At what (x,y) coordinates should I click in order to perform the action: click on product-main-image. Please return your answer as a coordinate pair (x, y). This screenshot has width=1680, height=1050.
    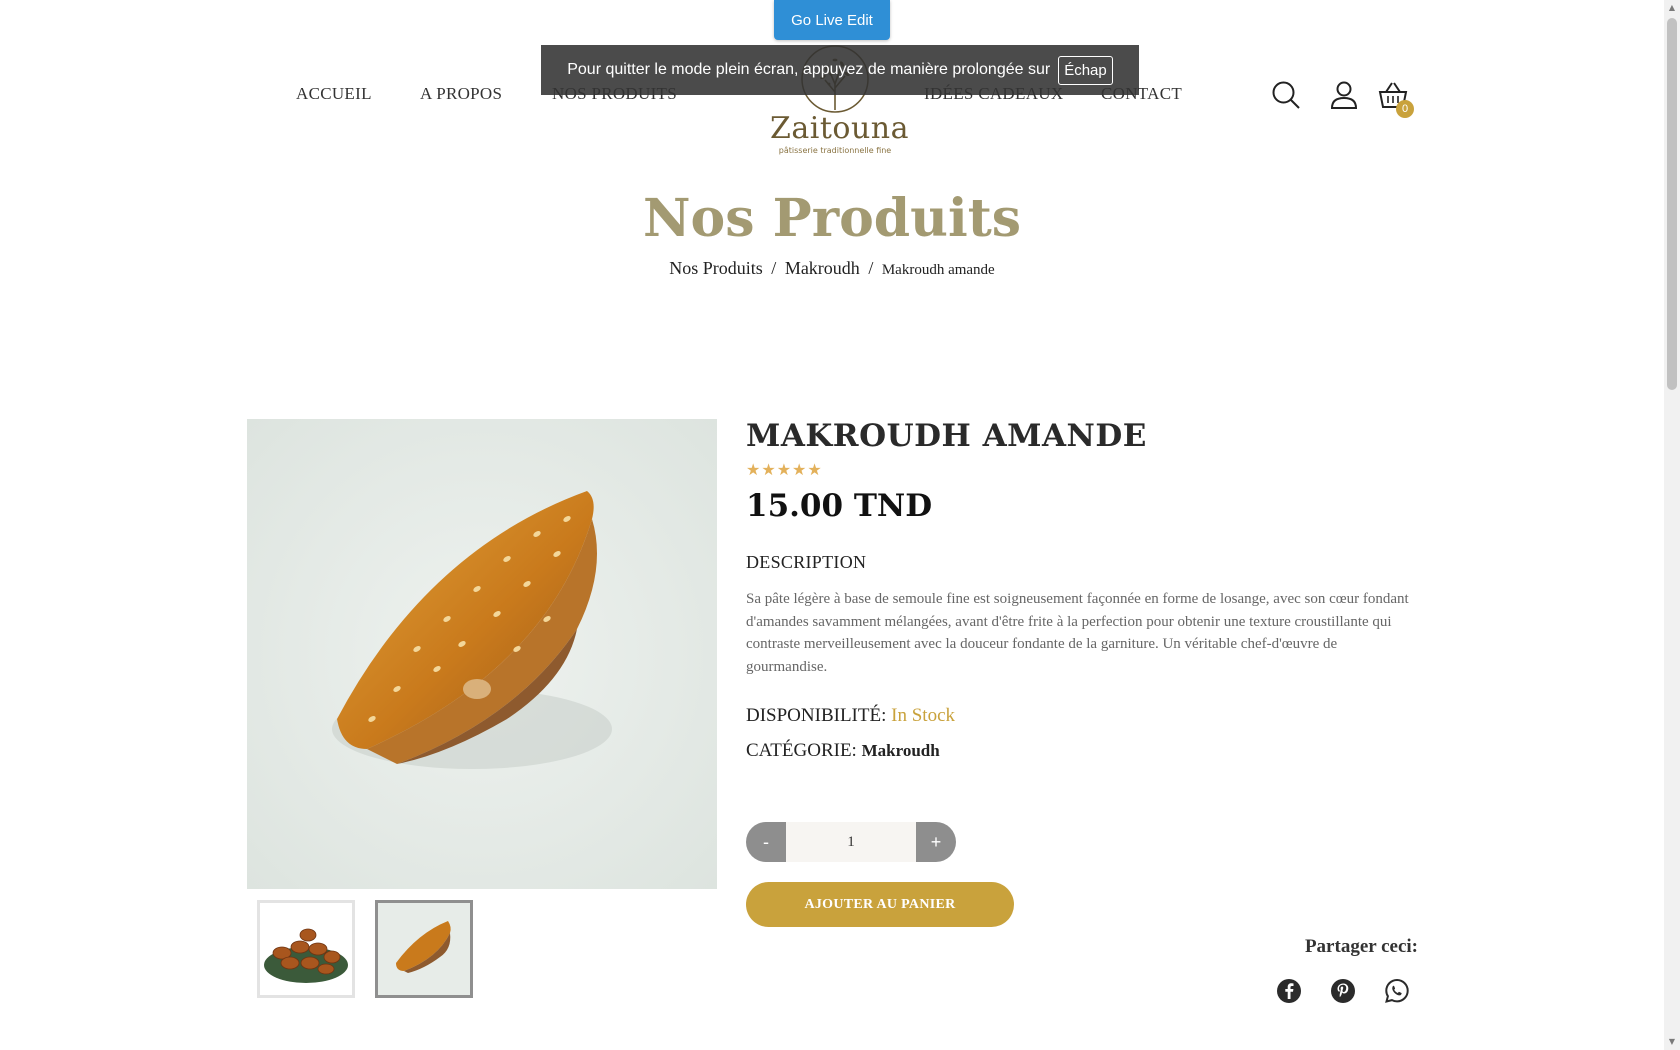
    Looking at the image, I should click on (482, 654).